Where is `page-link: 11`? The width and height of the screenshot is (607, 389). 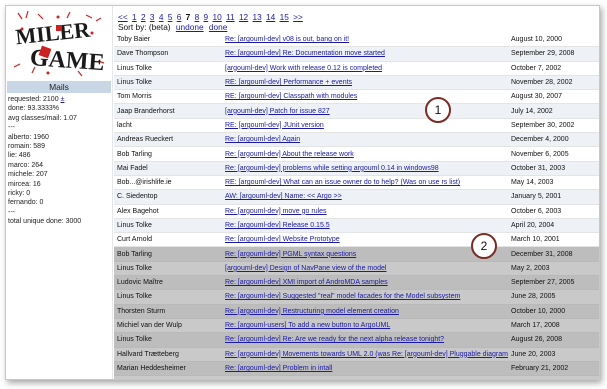
page-link: 11 is located at coordinates (230, 17).